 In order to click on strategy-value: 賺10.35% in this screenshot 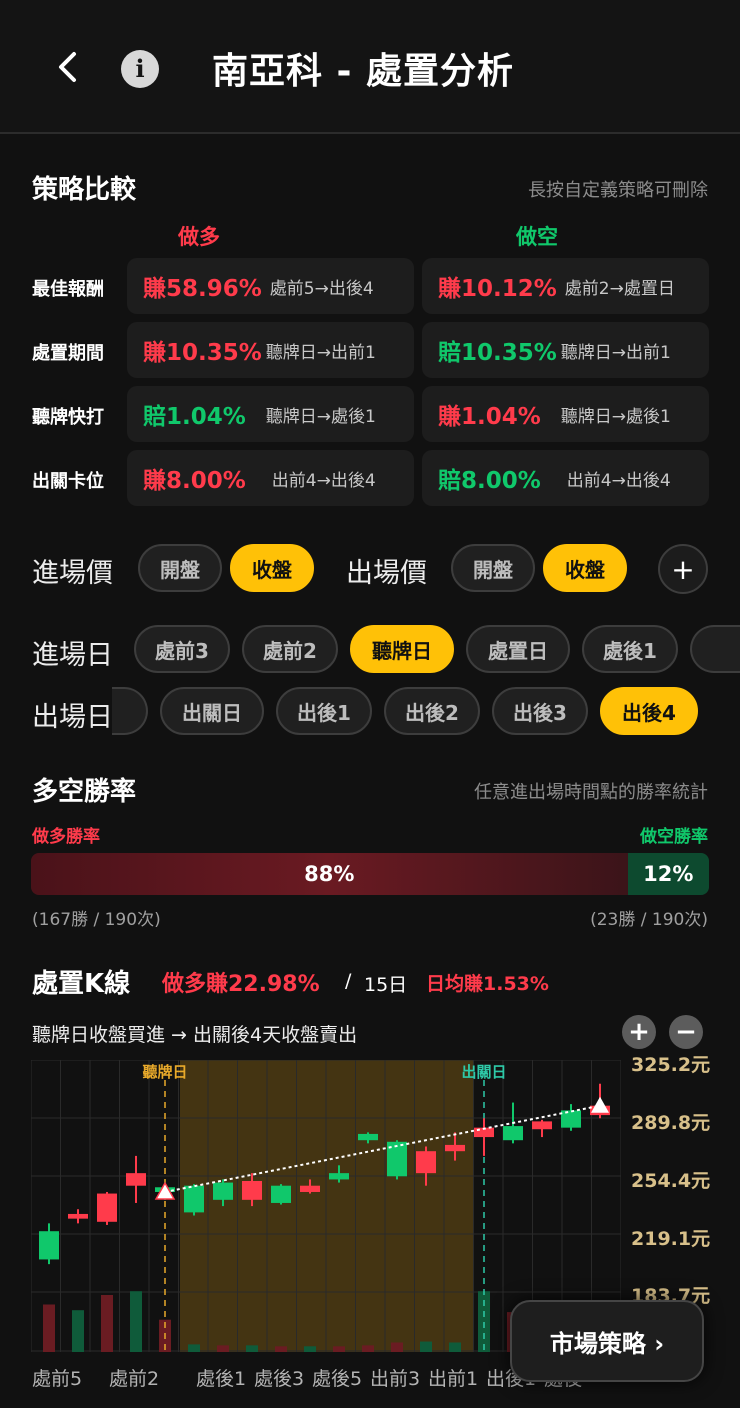, I will do `click(202, 353)`.